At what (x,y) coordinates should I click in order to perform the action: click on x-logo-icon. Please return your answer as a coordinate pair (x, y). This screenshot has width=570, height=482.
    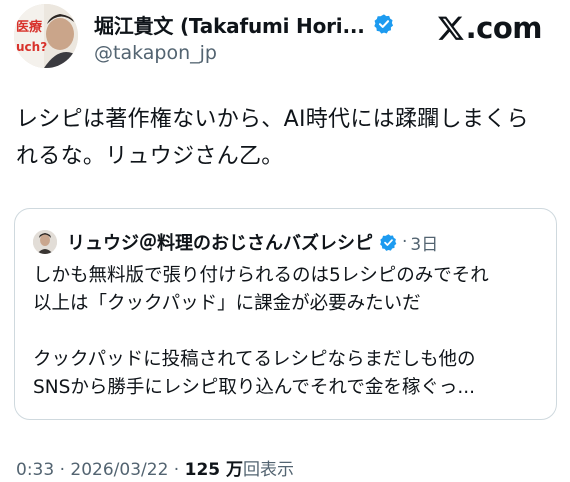
    Looking at the image, I should click on (450, 28).